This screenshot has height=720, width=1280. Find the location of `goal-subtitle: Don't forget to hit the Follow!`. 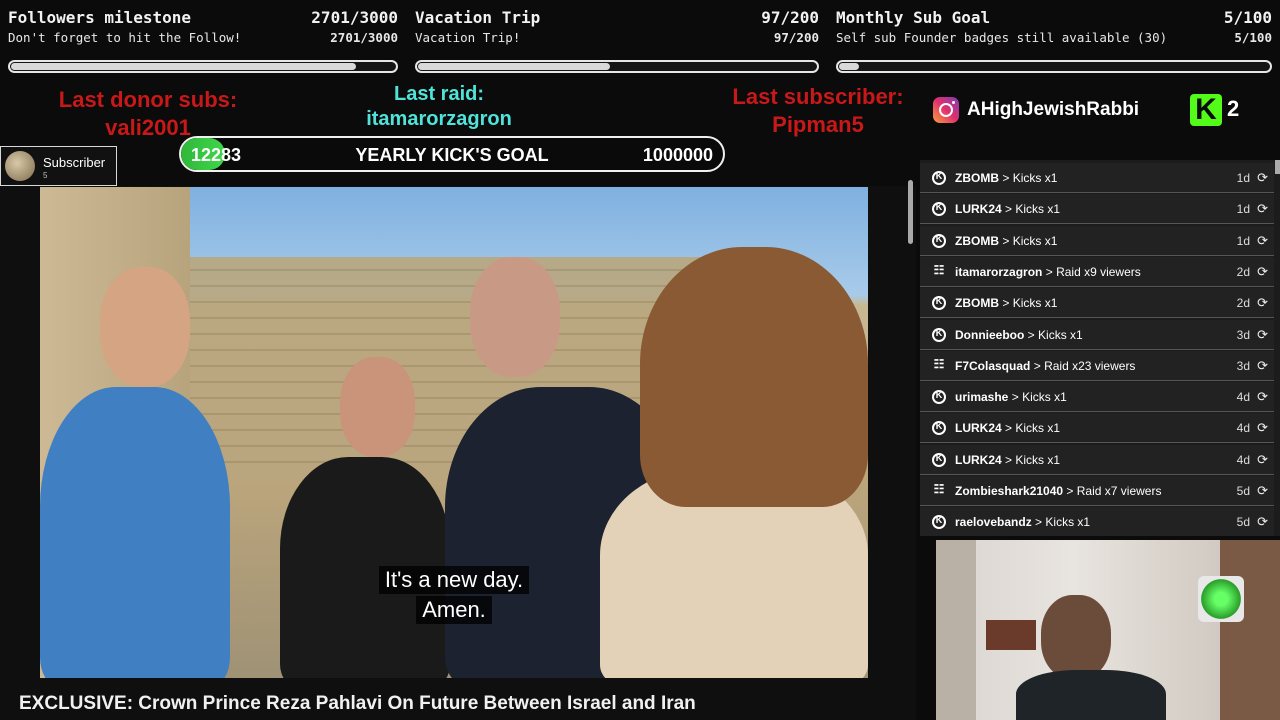

goal-subtitle: Don't forget to hit the Follow! is located at coordinates (125, 37).